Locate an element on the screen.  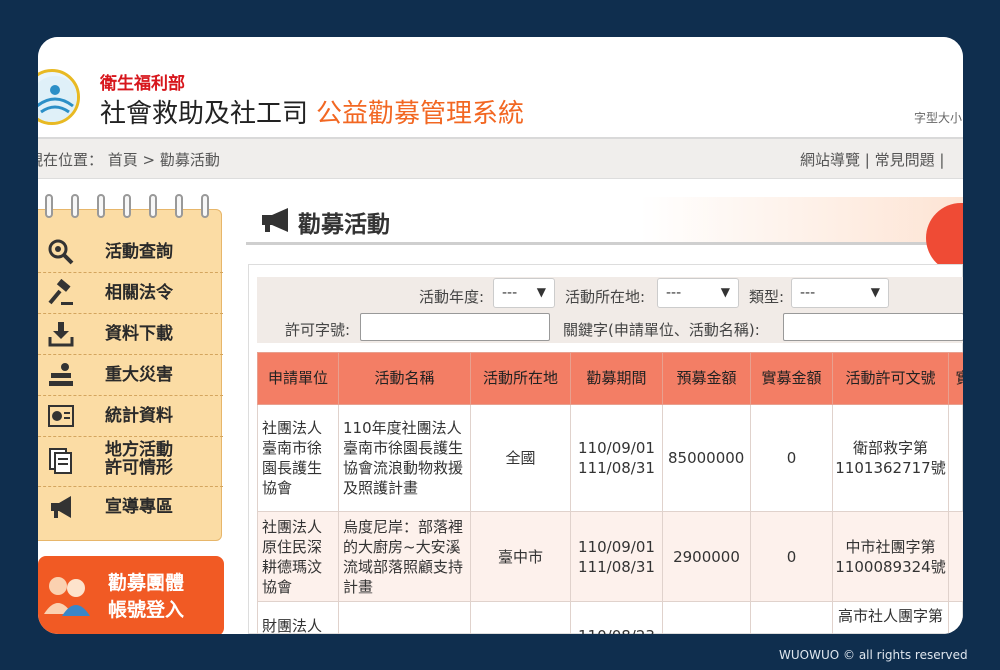
ministry-name: 衛生福利部 is located at coordinates (142, 84).